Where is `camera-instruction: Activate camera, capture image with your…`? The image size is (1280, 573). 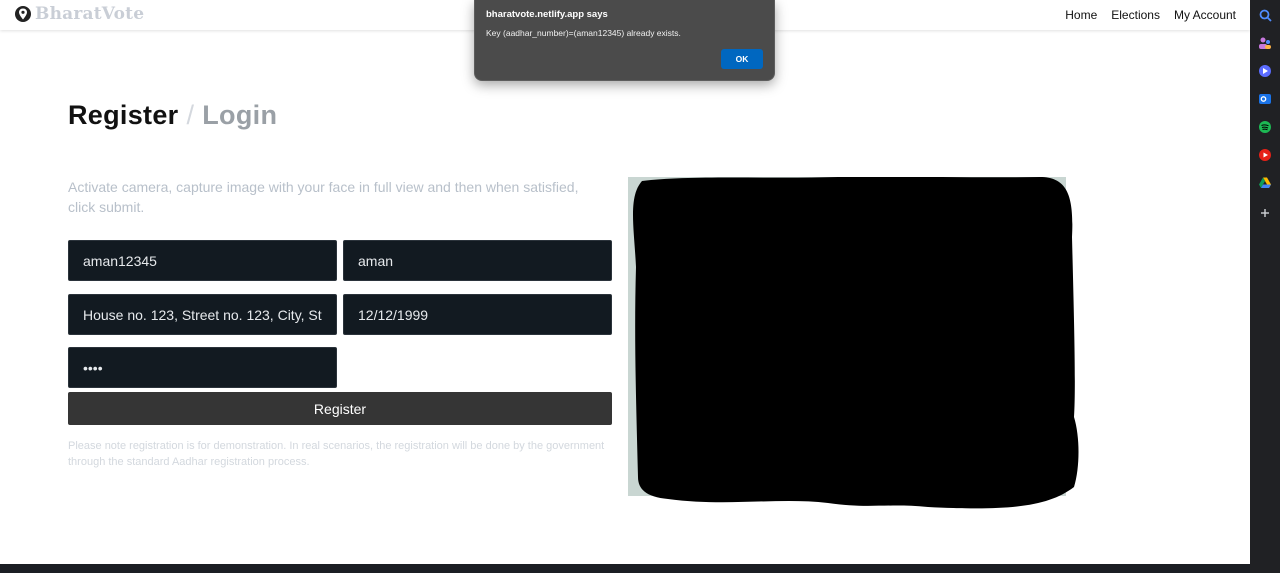 camera-instruction: Activate camera, capture image with your… is located at coordinates (323, 197).